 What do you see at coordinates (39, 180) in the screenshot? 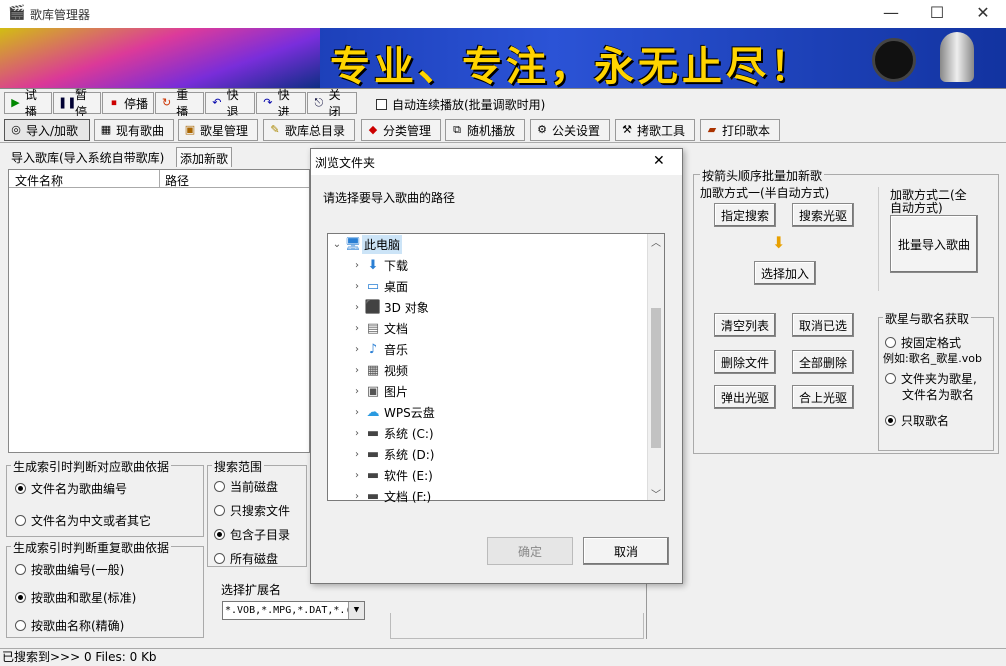
I see `column-file-name: 文件名称` at bounding box center [39, 180].